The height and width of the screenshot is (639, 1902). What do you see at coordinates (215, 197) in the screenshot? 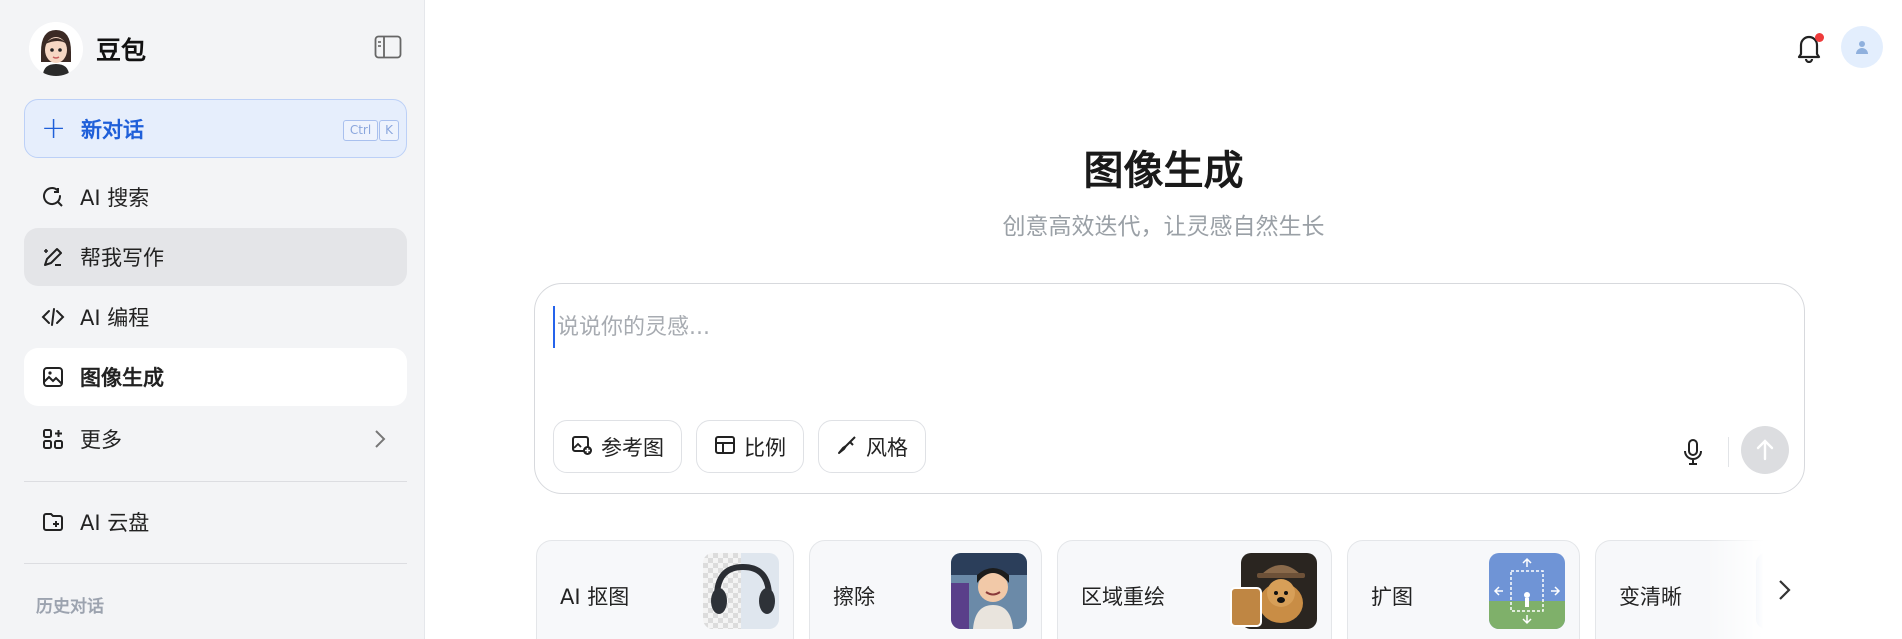
I see `sidebar-item-ai-search: AI 搜索` at bounding box center [215, 197].